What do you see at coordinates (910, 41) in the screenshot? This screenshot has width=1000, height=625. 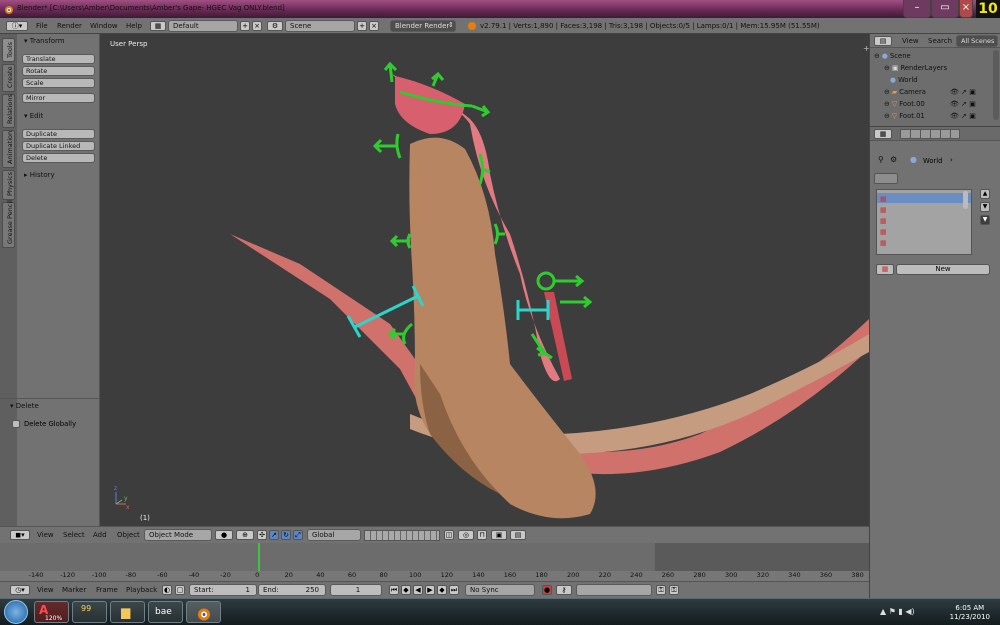 I see `outliner-menu-view: View` at bounding box center [910, 41].